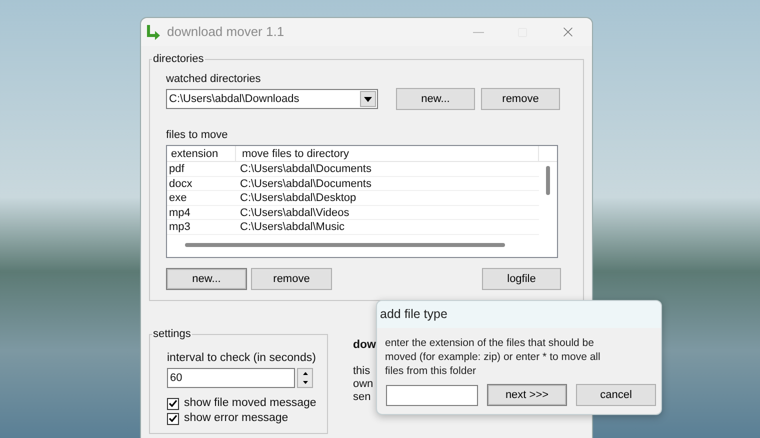  I want to click on dialog-title: add file type, so click(414, 315).